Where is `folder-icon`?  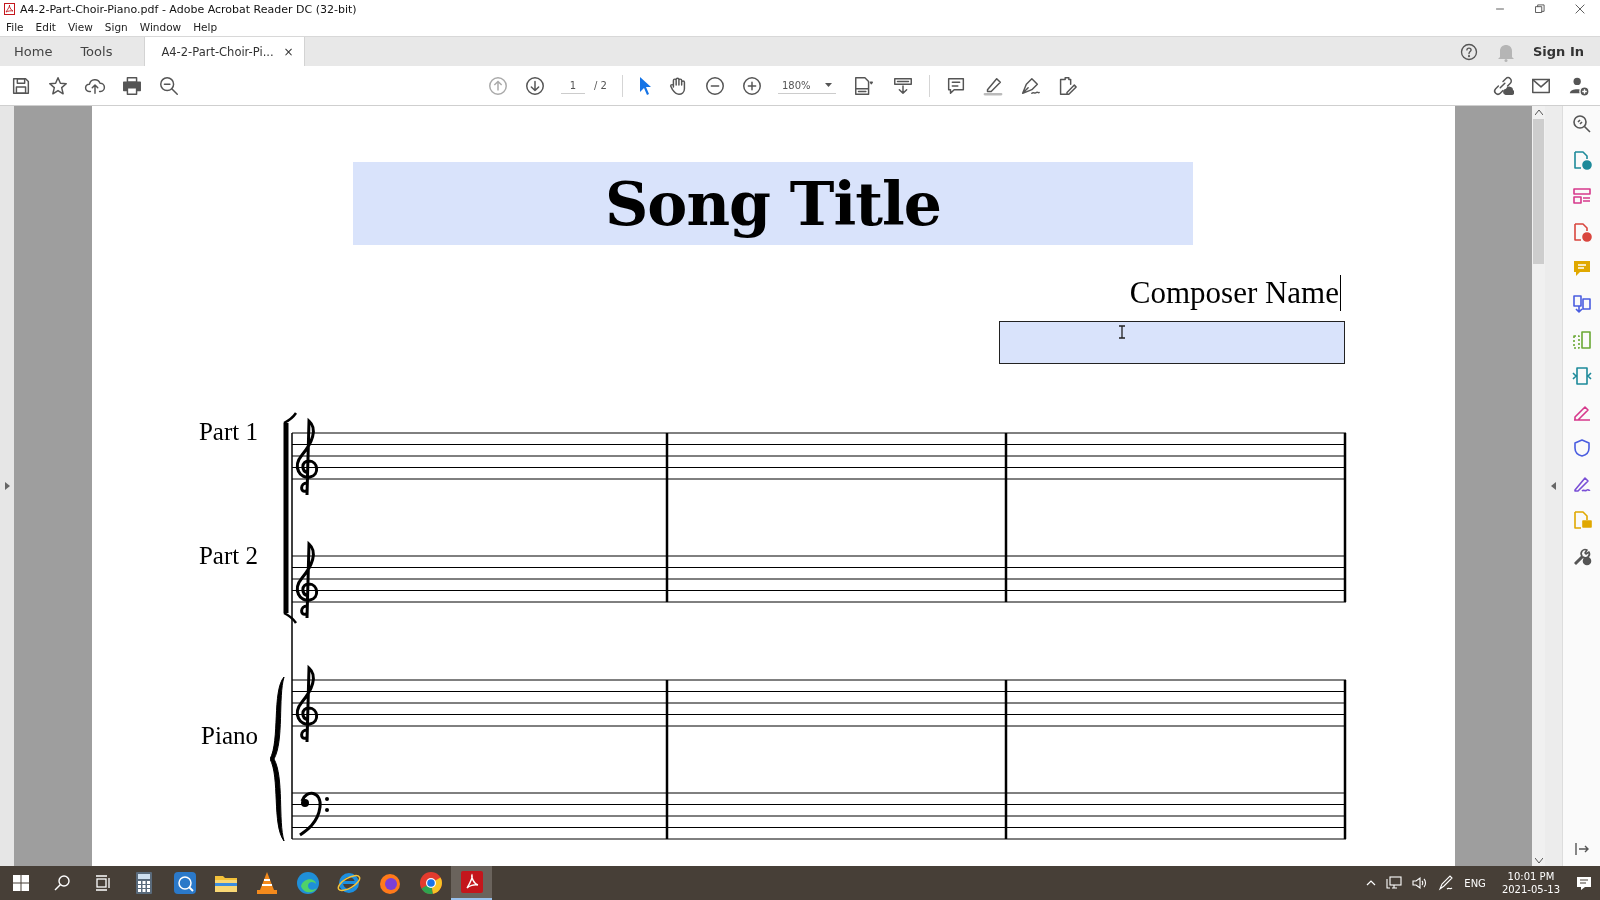
folder-icon is located at coordinates (225, 883).